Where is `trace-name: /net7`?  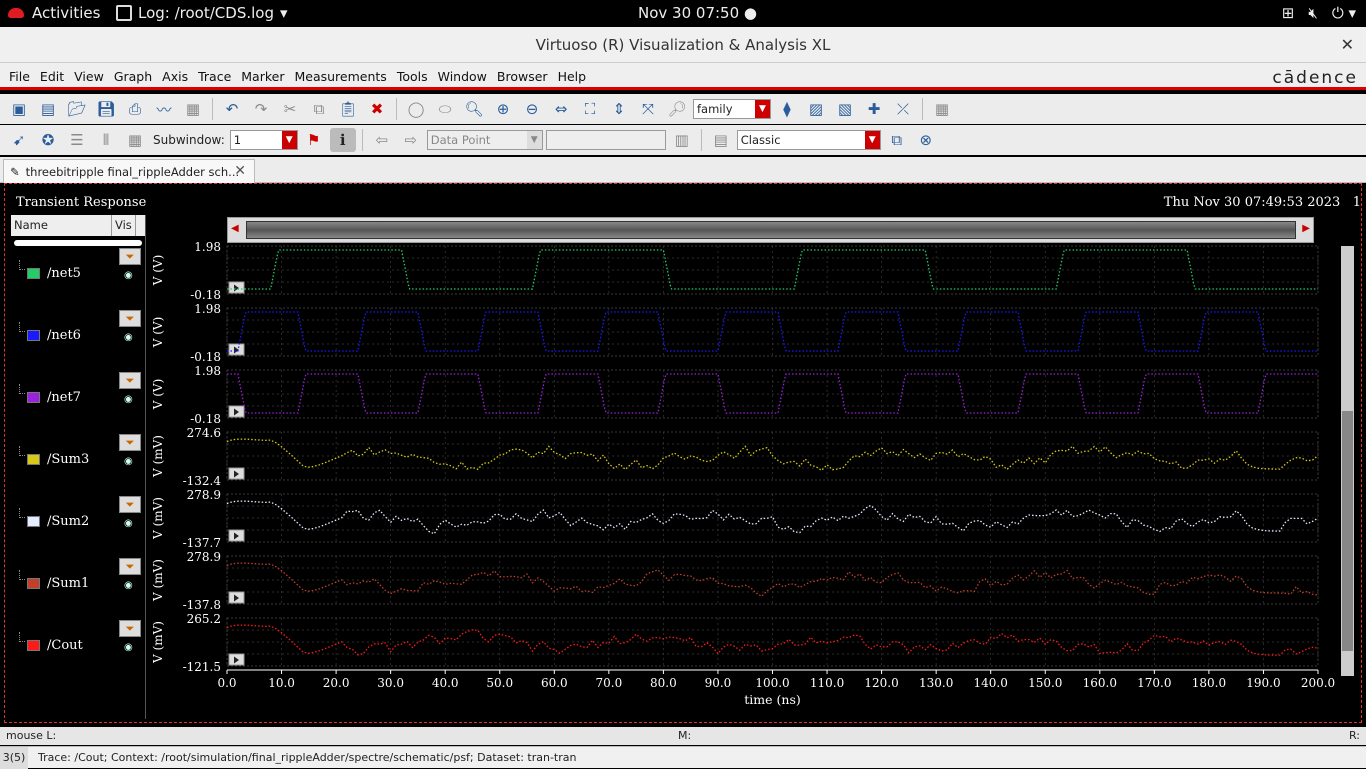 trace-name: /net7 is located at coordinates (64, 397).